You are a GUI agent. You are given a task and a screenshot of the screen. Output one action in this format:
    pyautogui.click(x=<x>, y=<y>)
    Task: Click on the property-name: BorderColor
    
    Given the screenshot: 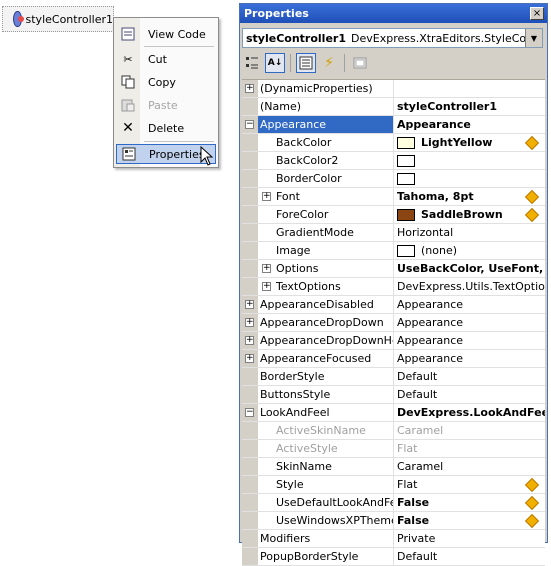 What is the action you would take?
    pyautogui.click(x=326, y=178)
    